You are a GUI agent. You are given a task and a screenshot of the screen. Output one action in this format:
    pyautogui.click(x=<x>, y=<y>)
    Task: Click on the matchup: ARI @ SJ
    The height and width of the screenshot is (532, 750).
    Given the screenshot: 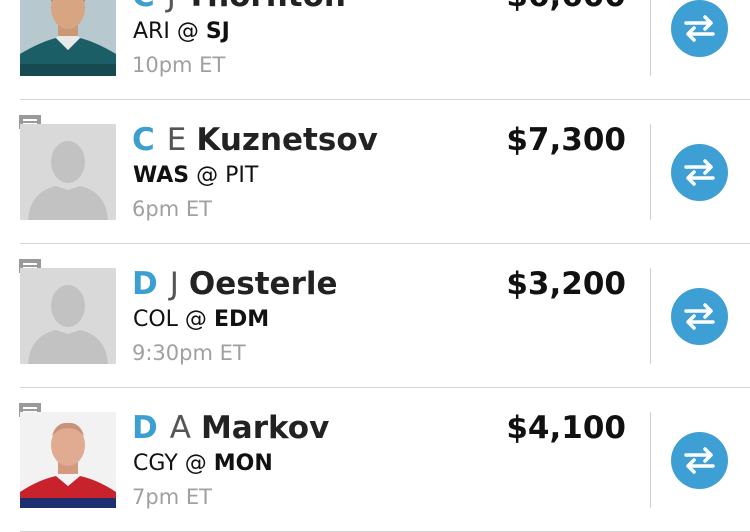 What is the action you would take?
    pyautogui.click(x=181, y=32)
    